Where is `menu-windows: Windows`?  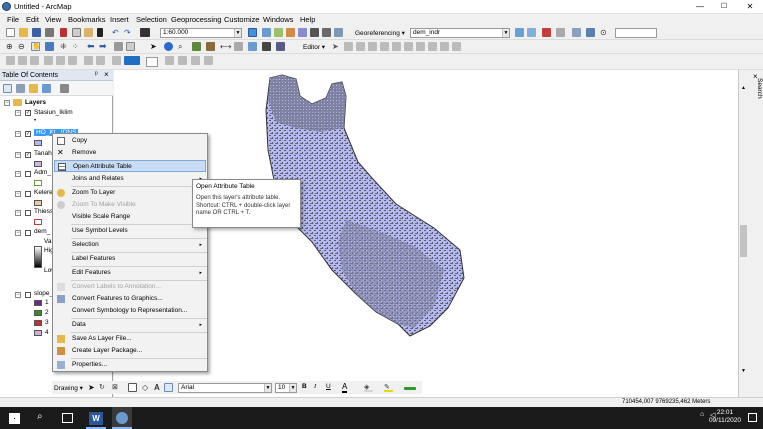
menu-windows: Windows is located at coordinates (278, 19).